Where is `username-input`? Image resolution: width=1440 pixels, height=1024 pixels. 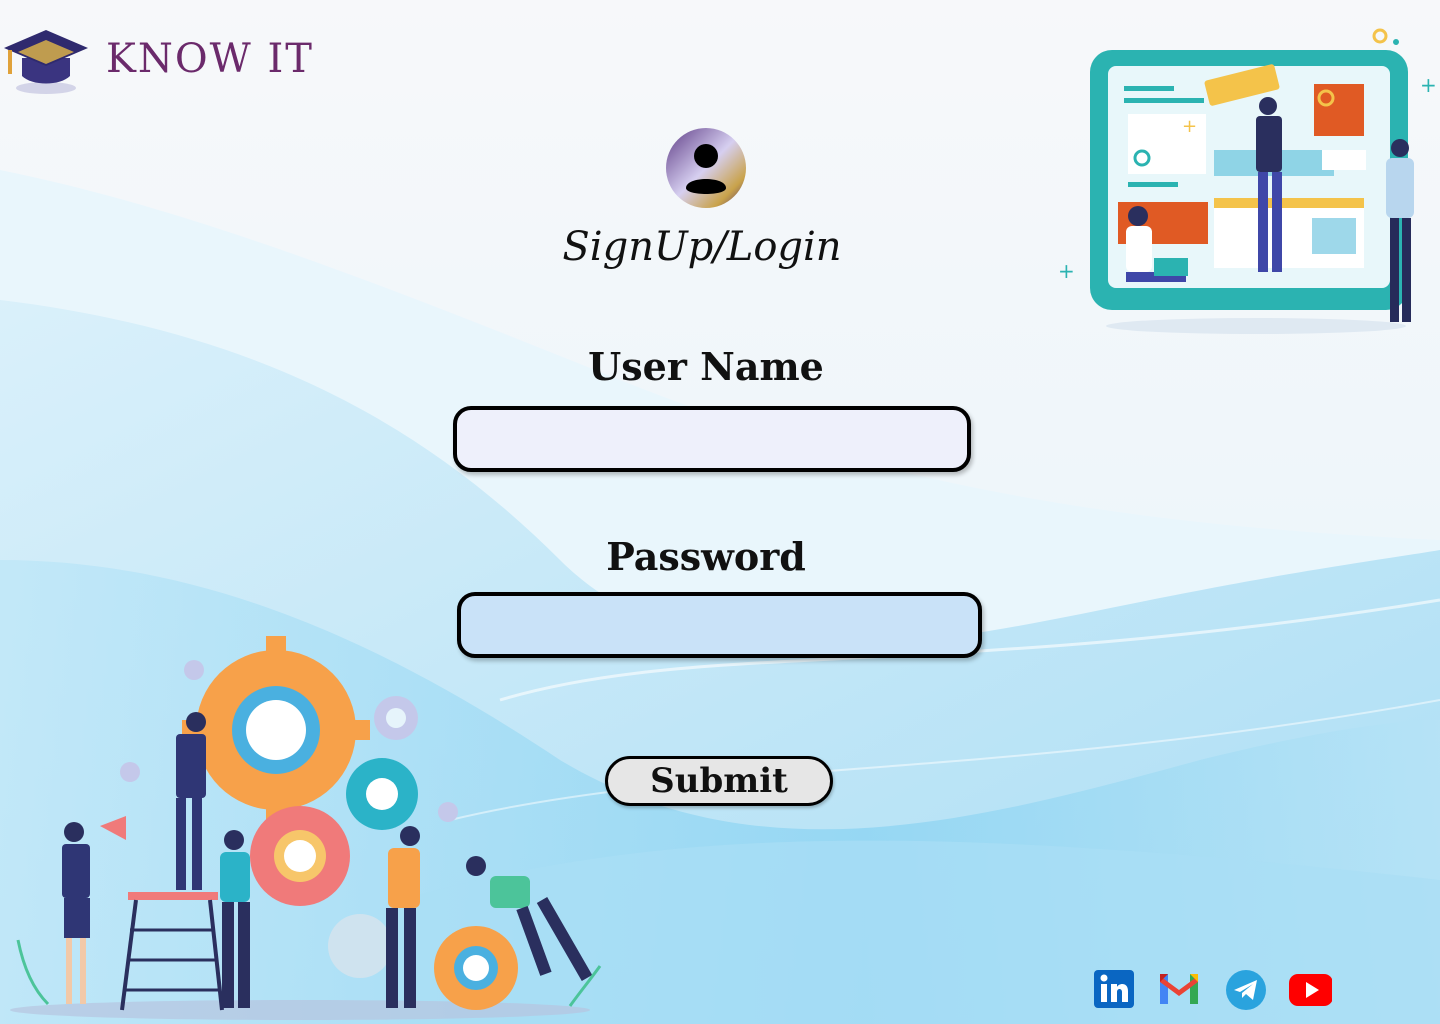 username-input is located at coordinates (712, 439).